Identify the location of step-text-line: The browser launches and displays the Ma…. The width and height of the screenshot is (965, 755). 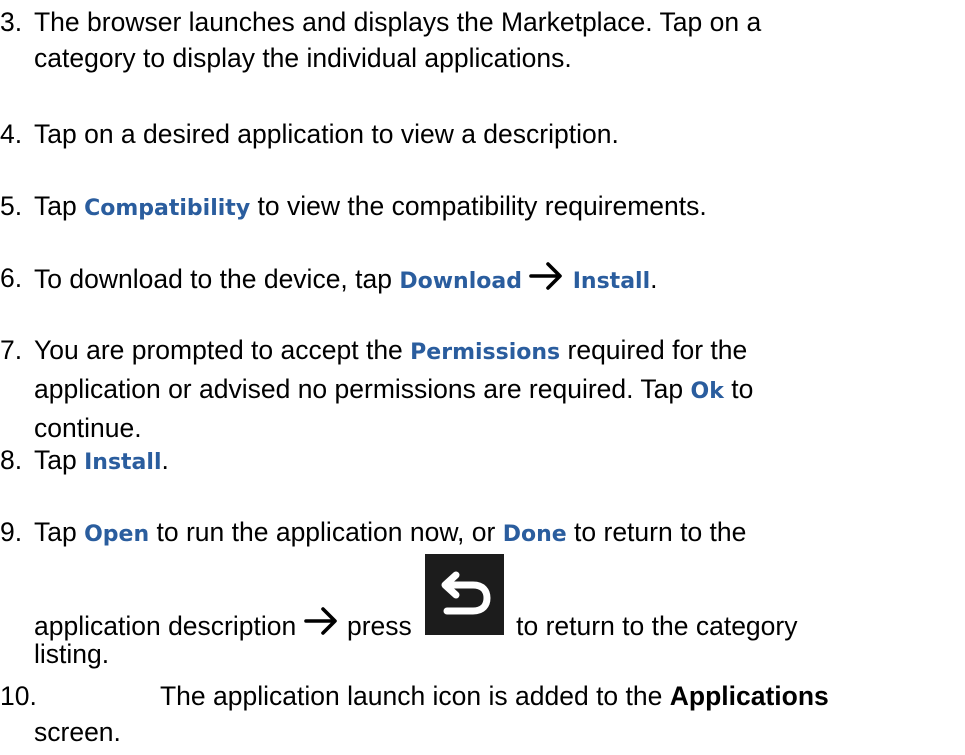
(398, 22).